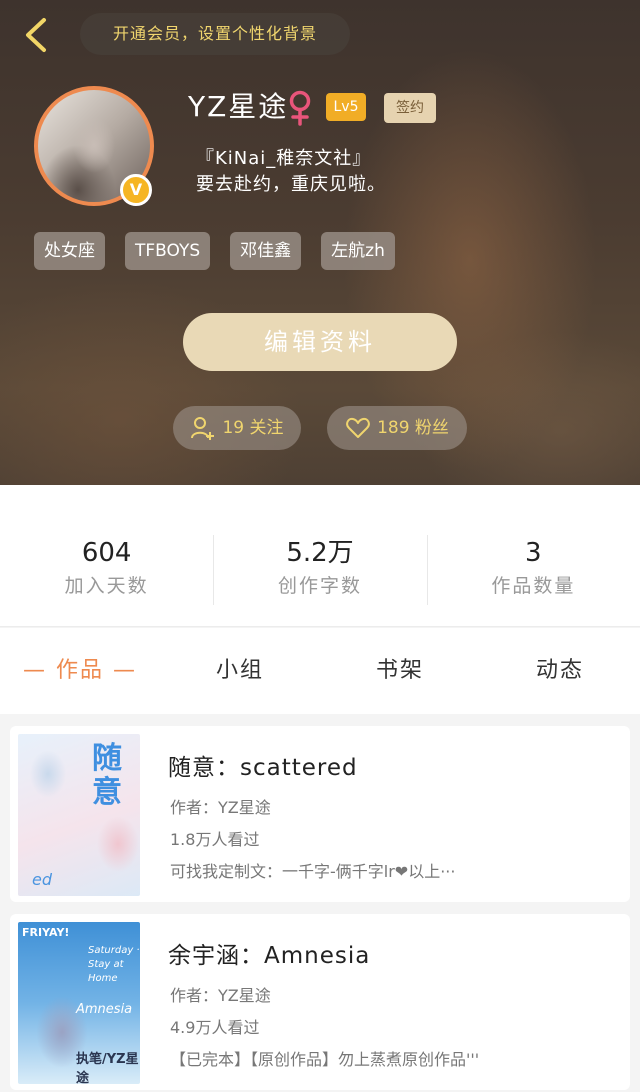  Describe the element at coordinates (203, 428) in the screenshot. I see `add-user-icon` at that location.